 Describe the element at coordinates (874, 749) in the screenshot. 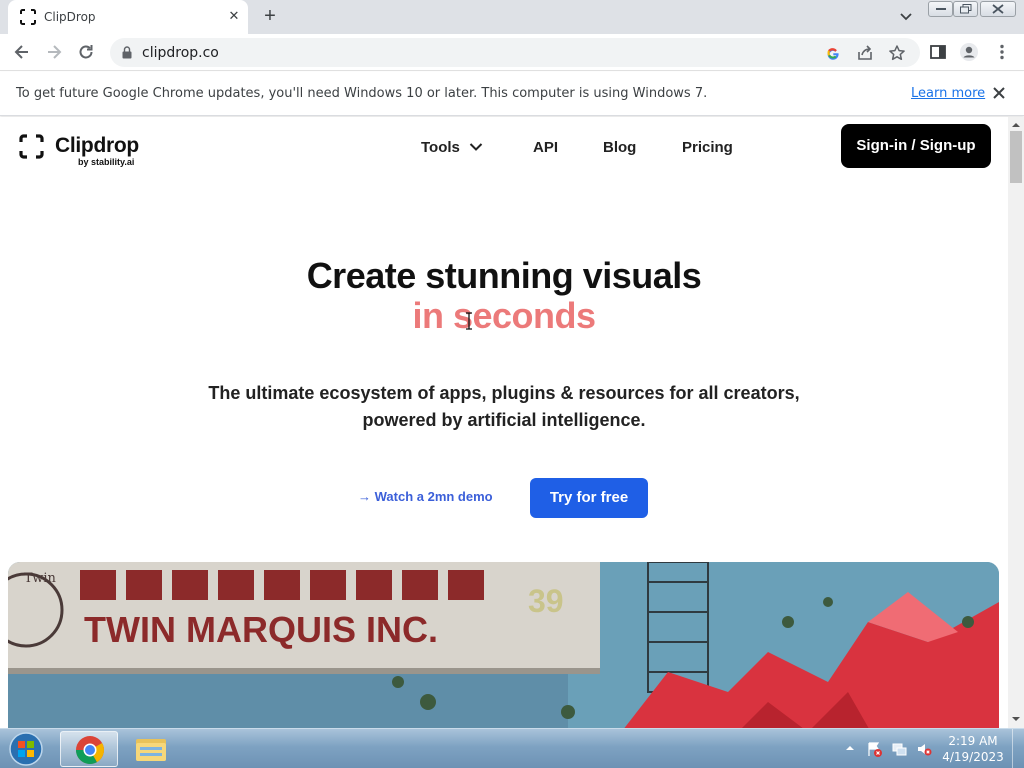

I see `action-center-flag-icon` at that location.